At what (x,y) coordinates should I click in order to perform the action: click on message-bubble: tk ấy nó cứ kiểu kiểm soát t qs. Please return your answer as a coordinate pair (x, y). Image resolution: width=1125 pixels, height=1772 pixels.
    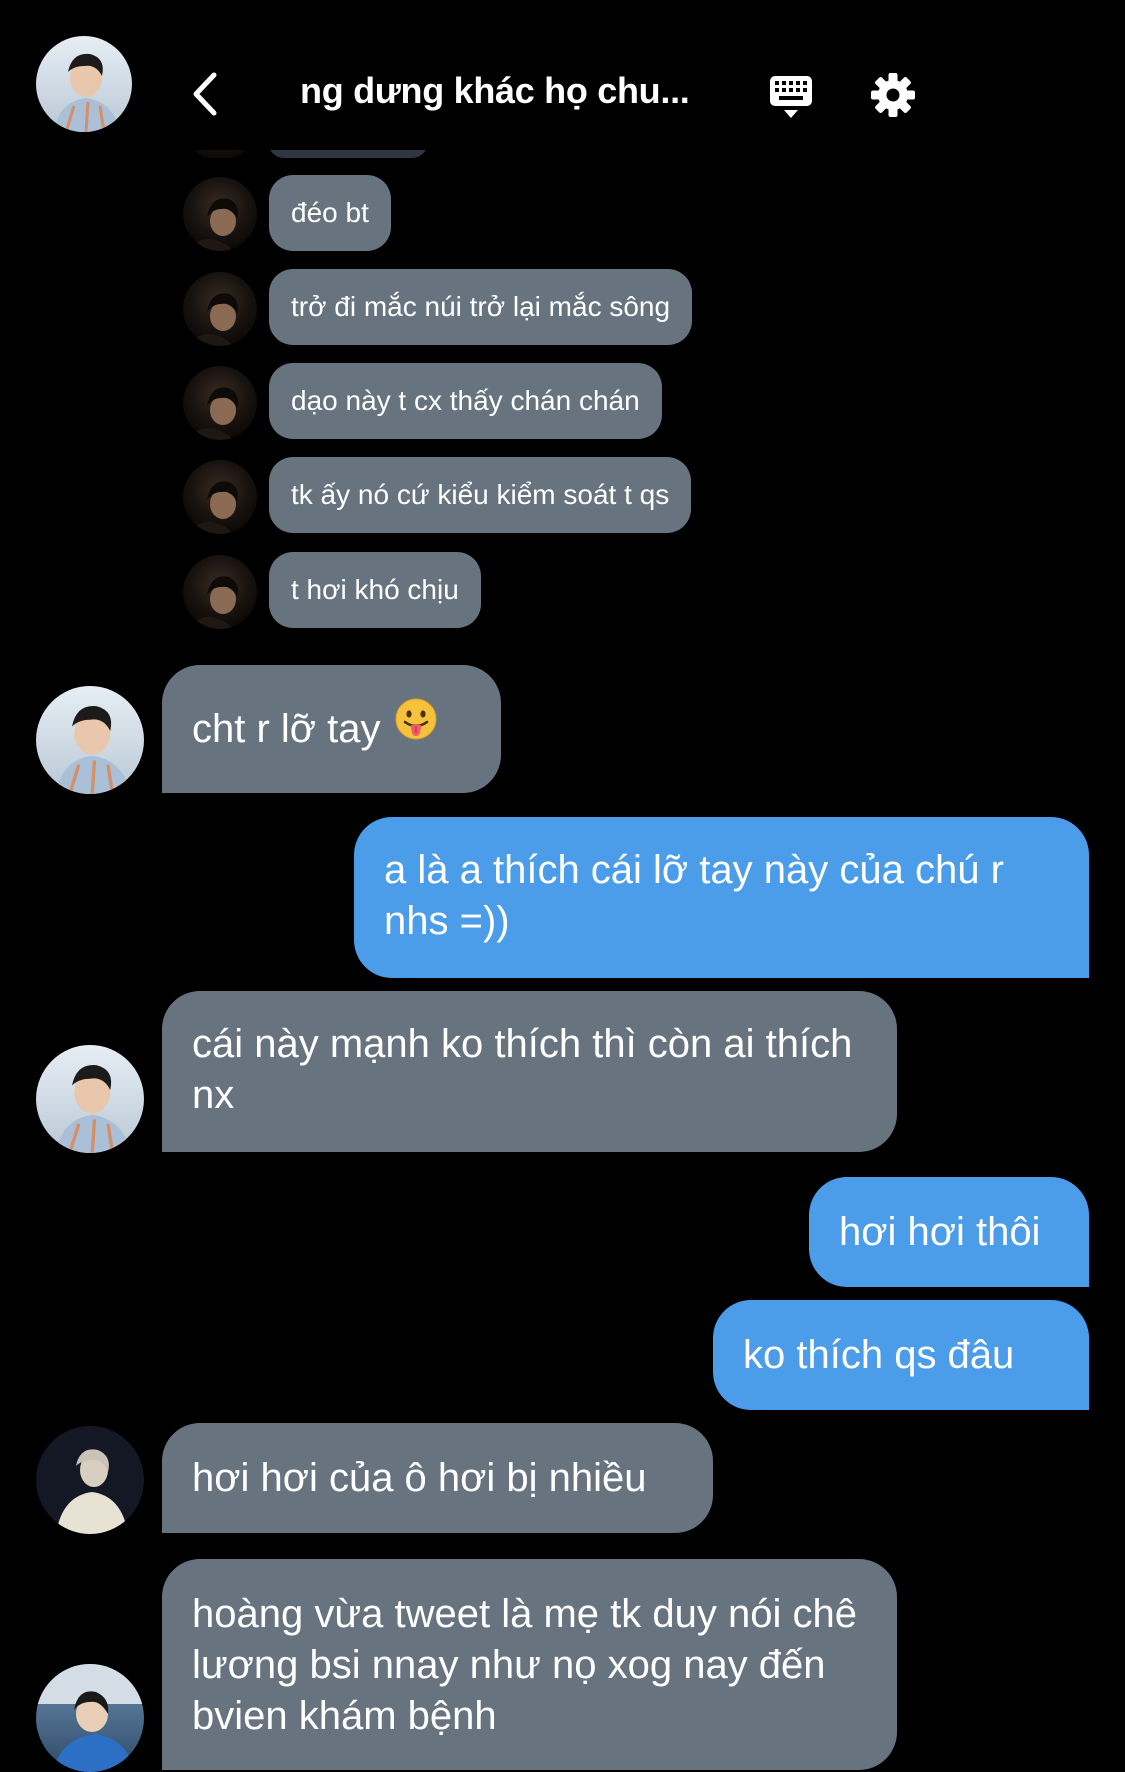
    Looking at the image, I should click on (480, 495).